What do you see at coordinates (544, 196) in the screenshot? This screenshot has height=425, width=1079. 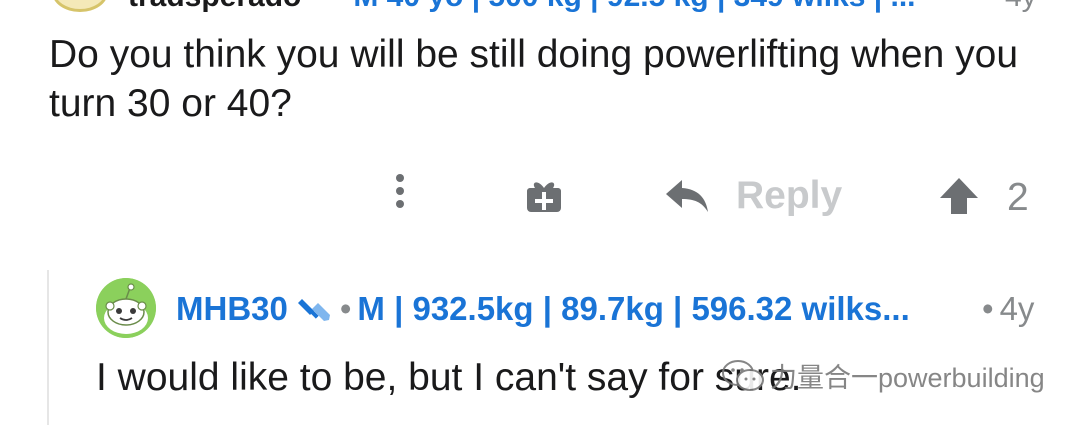 I see `award-icon` at bounding box center [544, 196].